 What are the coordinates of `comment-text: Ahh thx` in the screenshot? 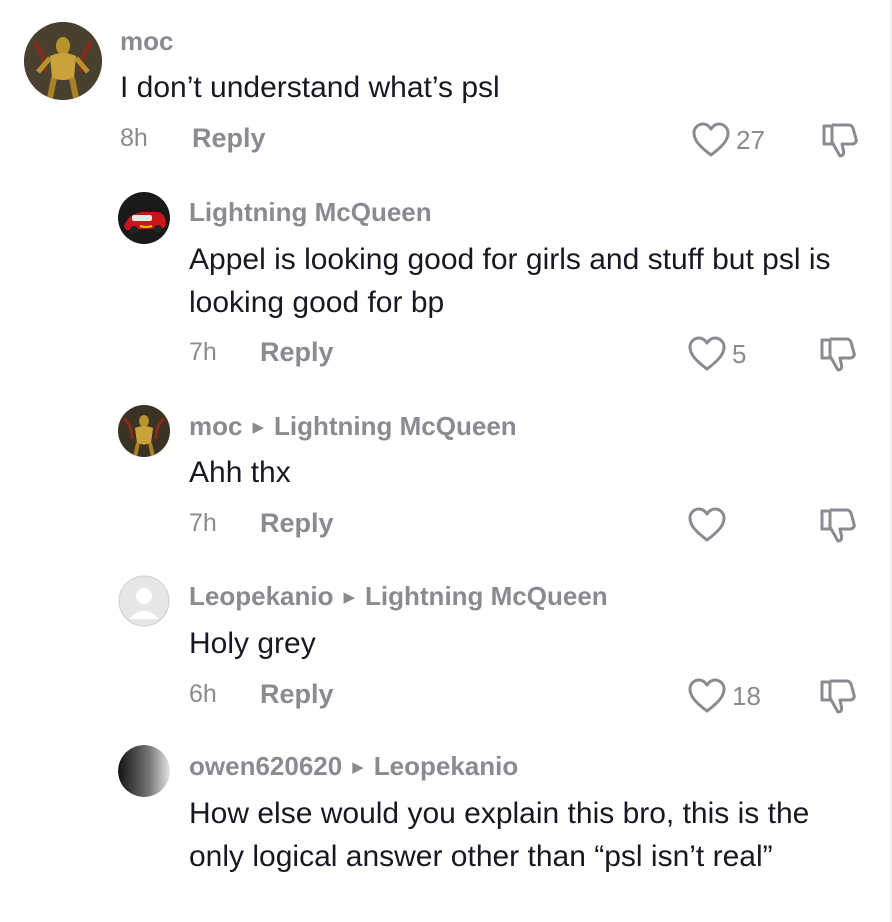 It's located at (240, 472).